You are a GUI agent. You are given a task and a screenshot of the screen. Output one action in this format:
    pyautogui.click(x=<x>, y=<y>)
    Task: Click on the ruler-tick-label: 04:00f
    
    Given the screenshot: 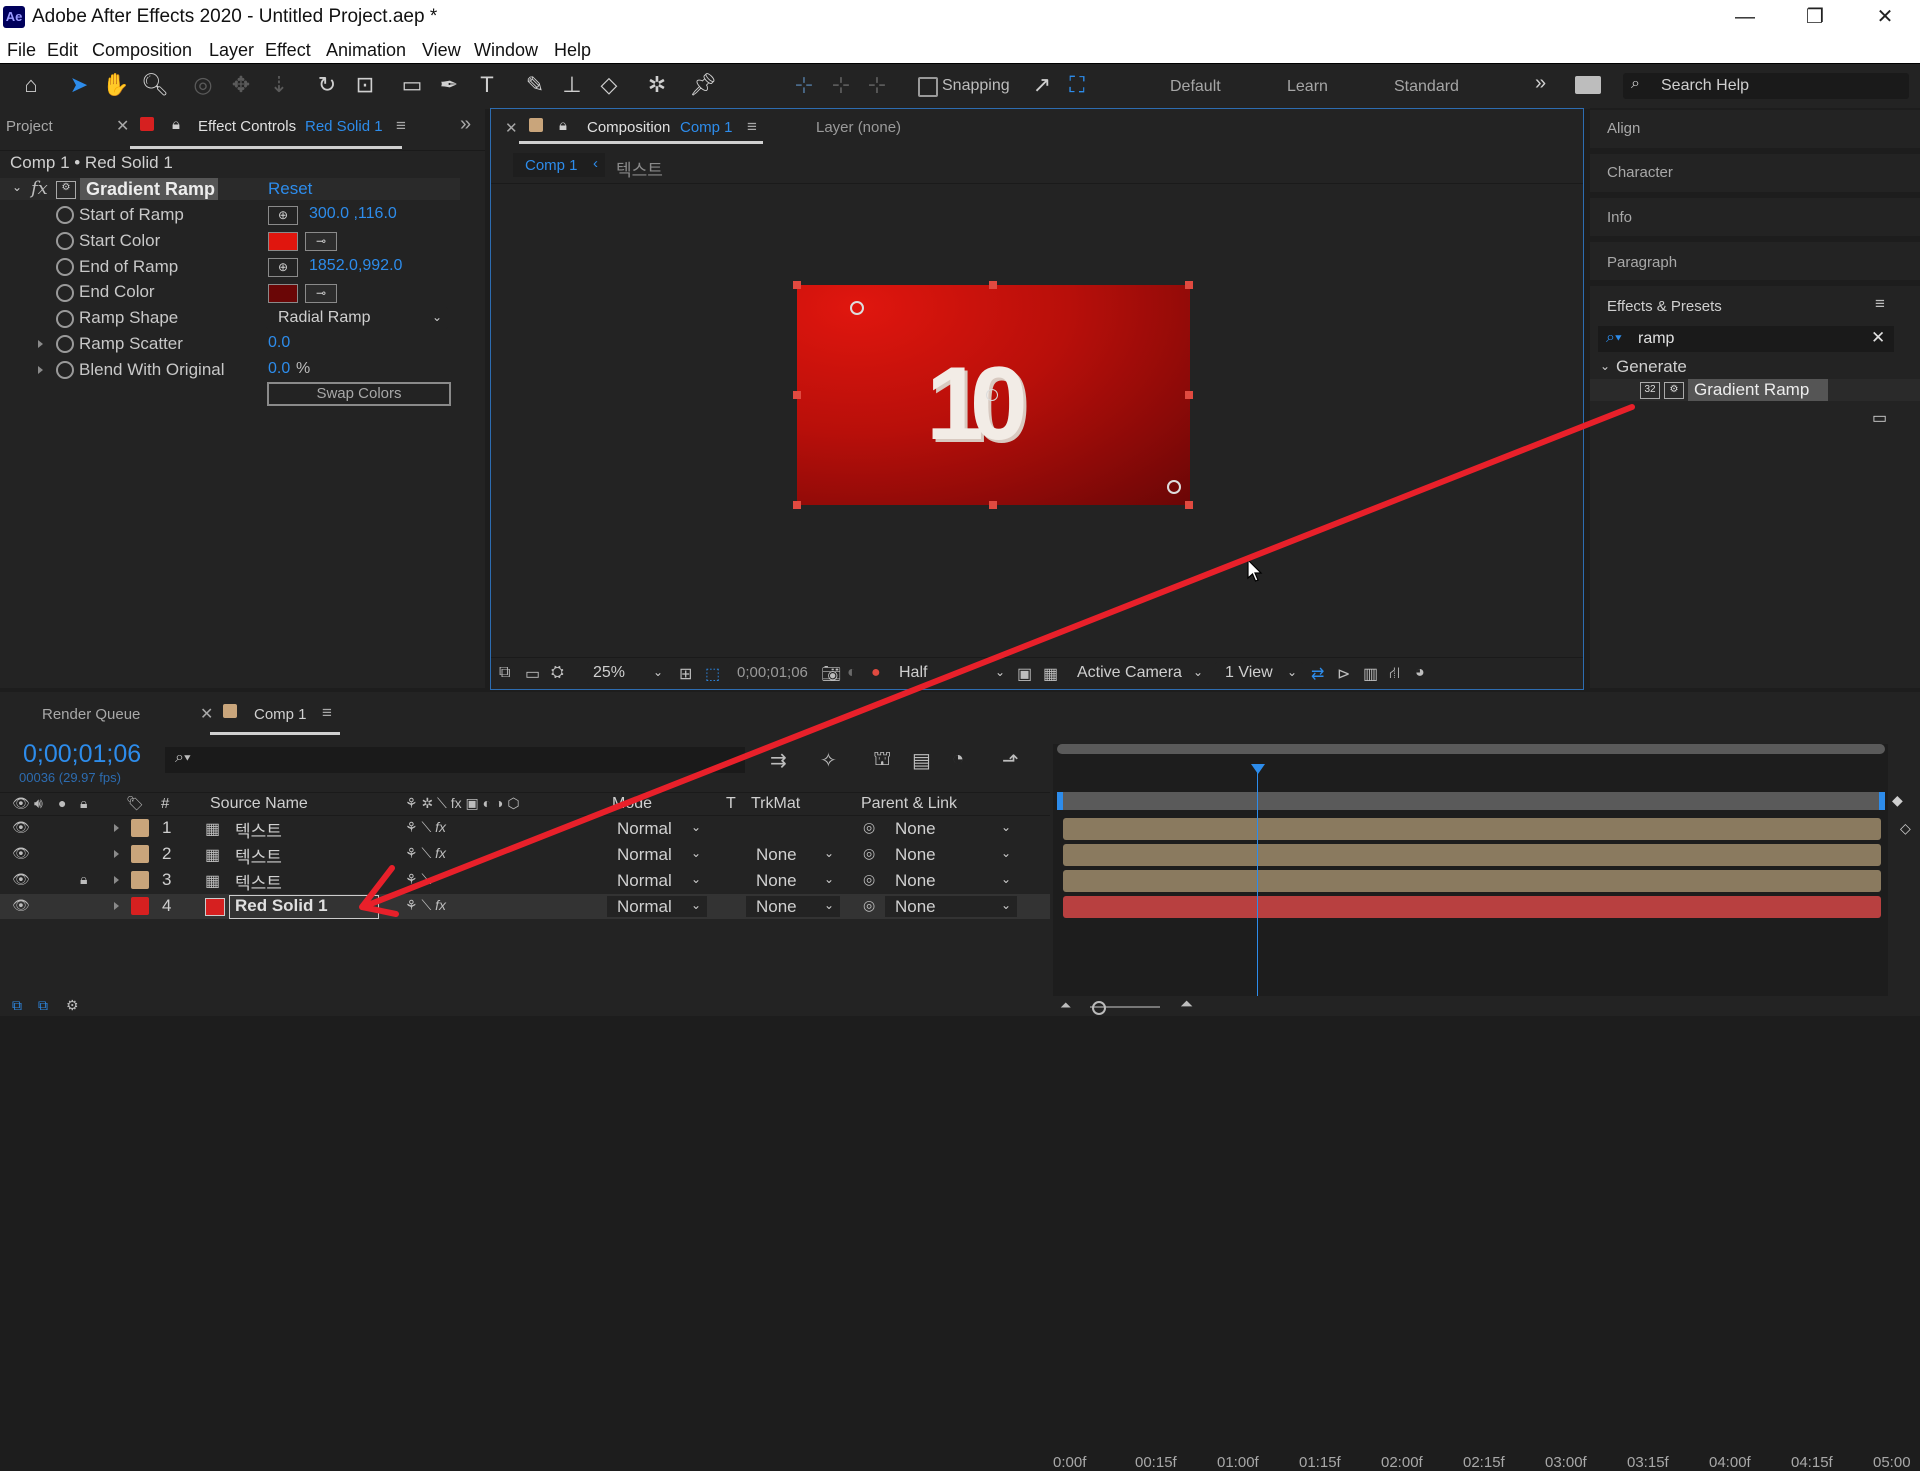 What is the action you would take?
    pyautogui.click(x=1730, y=1462)
    